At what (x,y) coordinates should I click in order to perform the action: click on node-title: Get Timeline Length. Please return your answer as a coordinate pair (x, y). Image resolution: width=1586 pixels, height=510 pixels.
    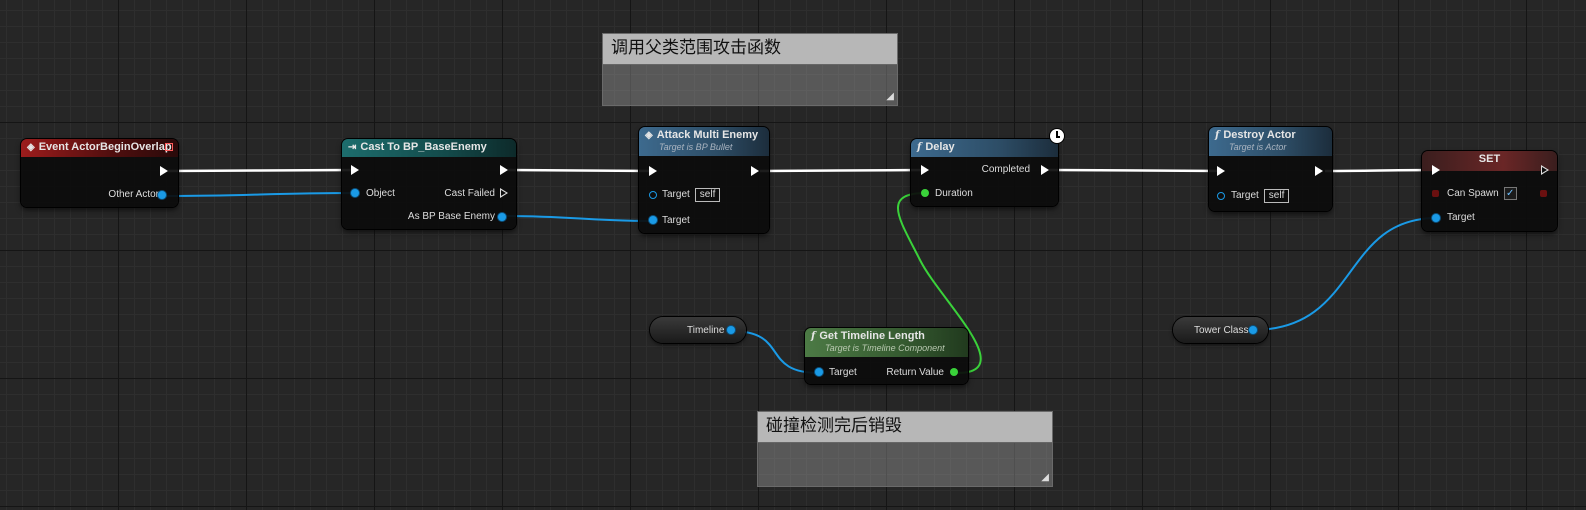
    Looking at the image, I should click on (872, 336).